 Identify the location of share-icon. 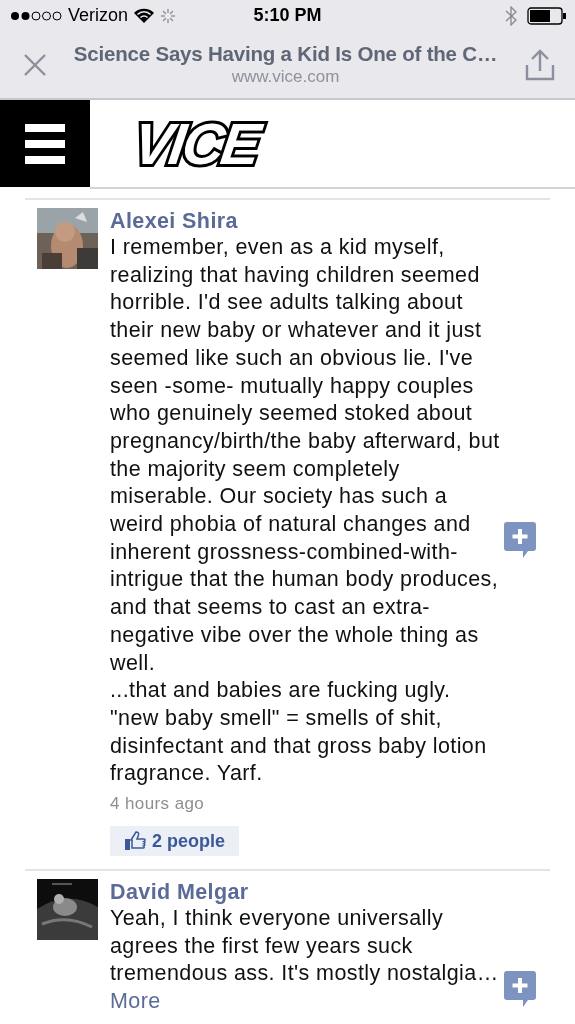
(540, 64).